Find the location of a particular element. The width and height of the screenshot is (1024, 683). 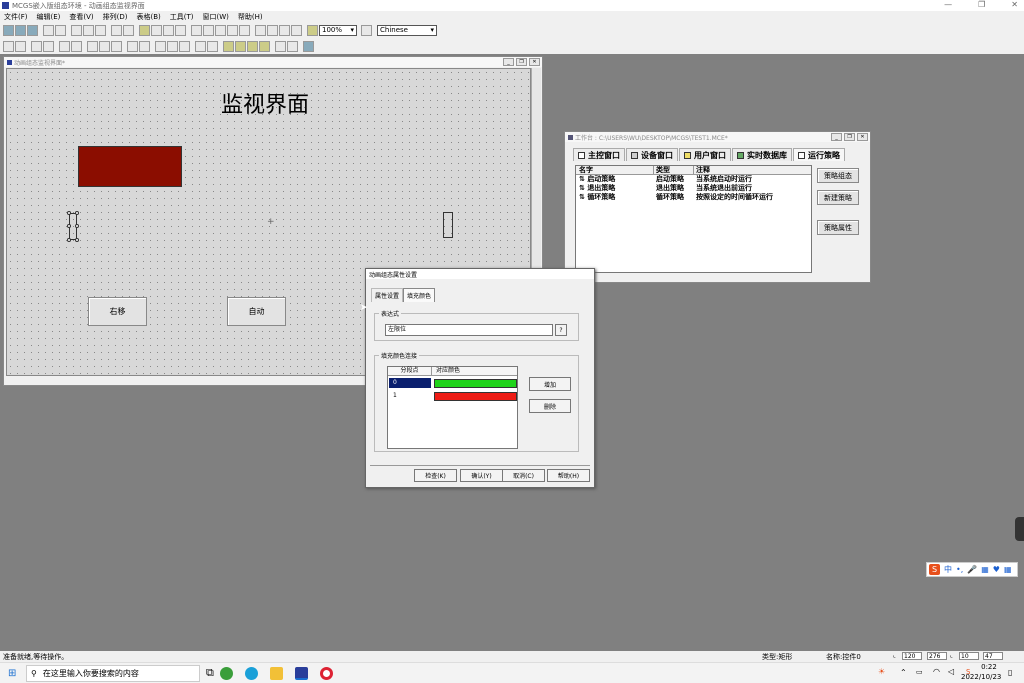

center-h-icon is located at coordinates (64, 46).